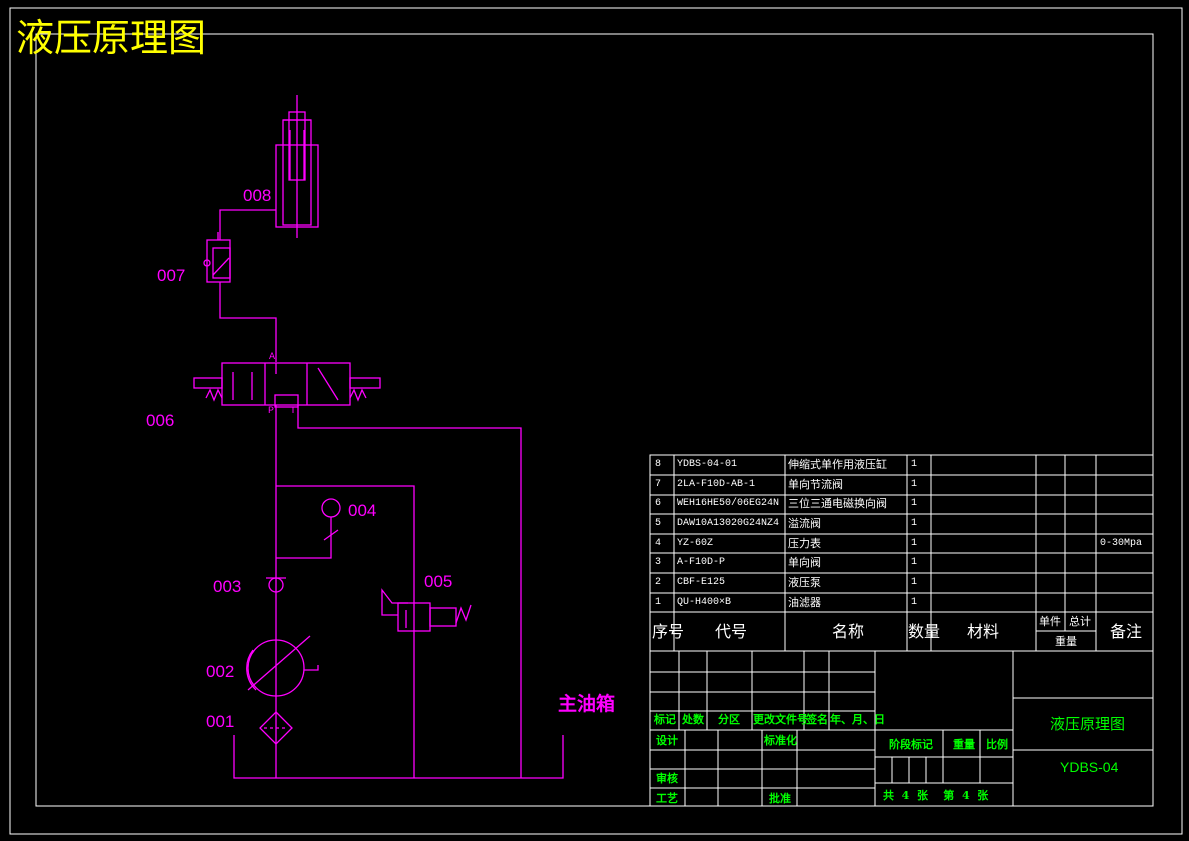  Describe the element at coordinates (804, 543) in the screenshot. I see `row-name: 压力表` at that location.